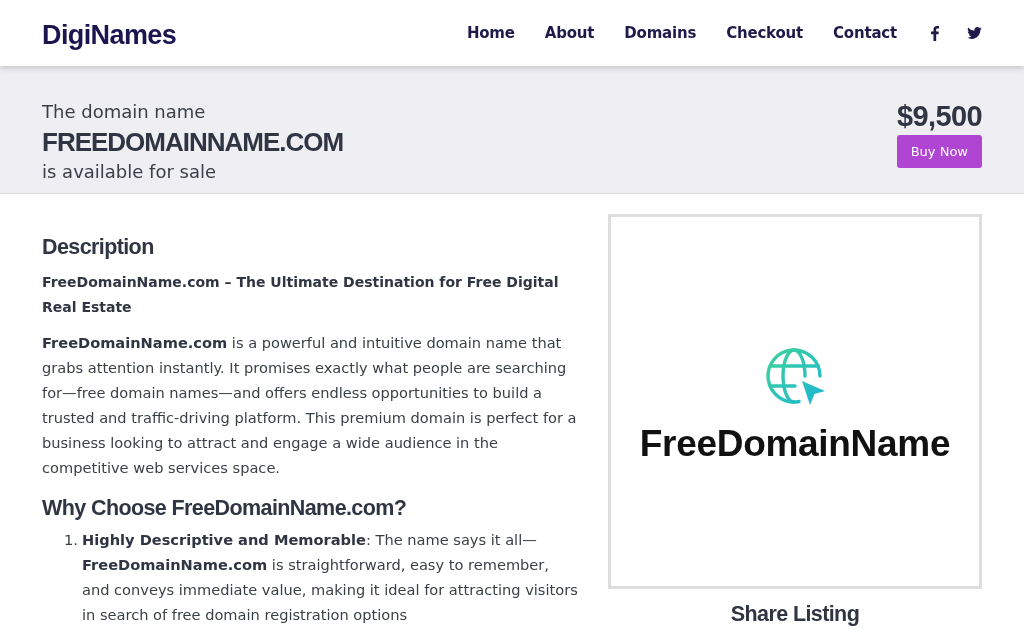  What do you see at coordinates (330, 577) in the screenshot?
I see `list-item-text: Highly Descriptive and Memorable: The name says it all—FreeDomainName.com is straightforward, easy to remember, and conveys immediate value, making it ideal for attracting visitors in search of free domain registration options` at bounding box center [330, 577].